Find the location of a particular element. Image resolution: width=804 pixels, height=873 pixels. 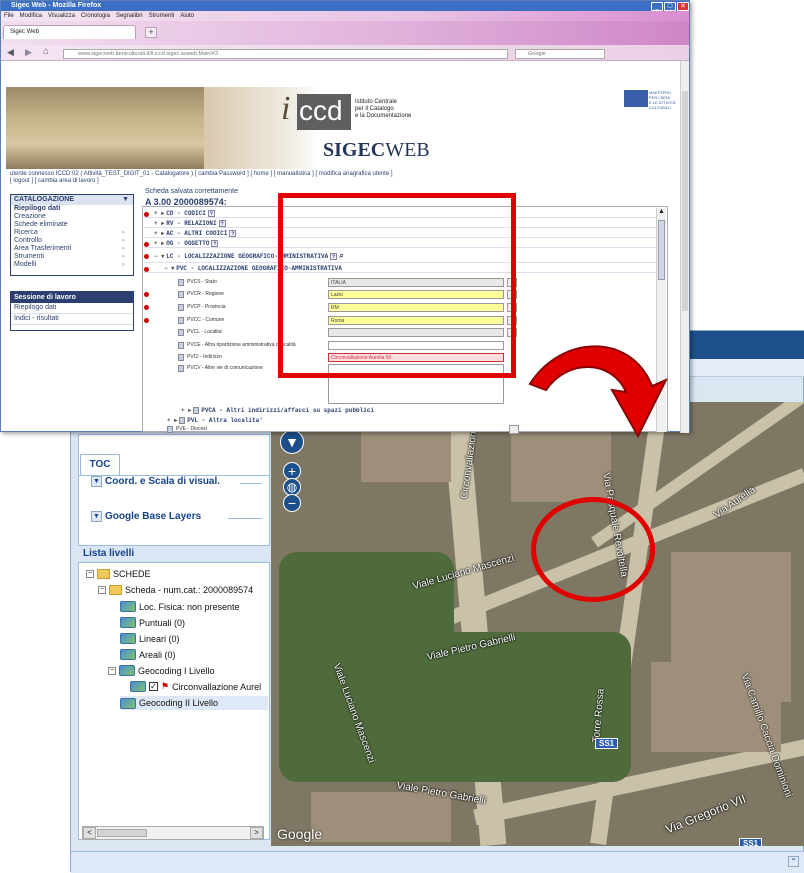

dropdown-arrow-icon: ▼ is located at coordinates (125, 200).